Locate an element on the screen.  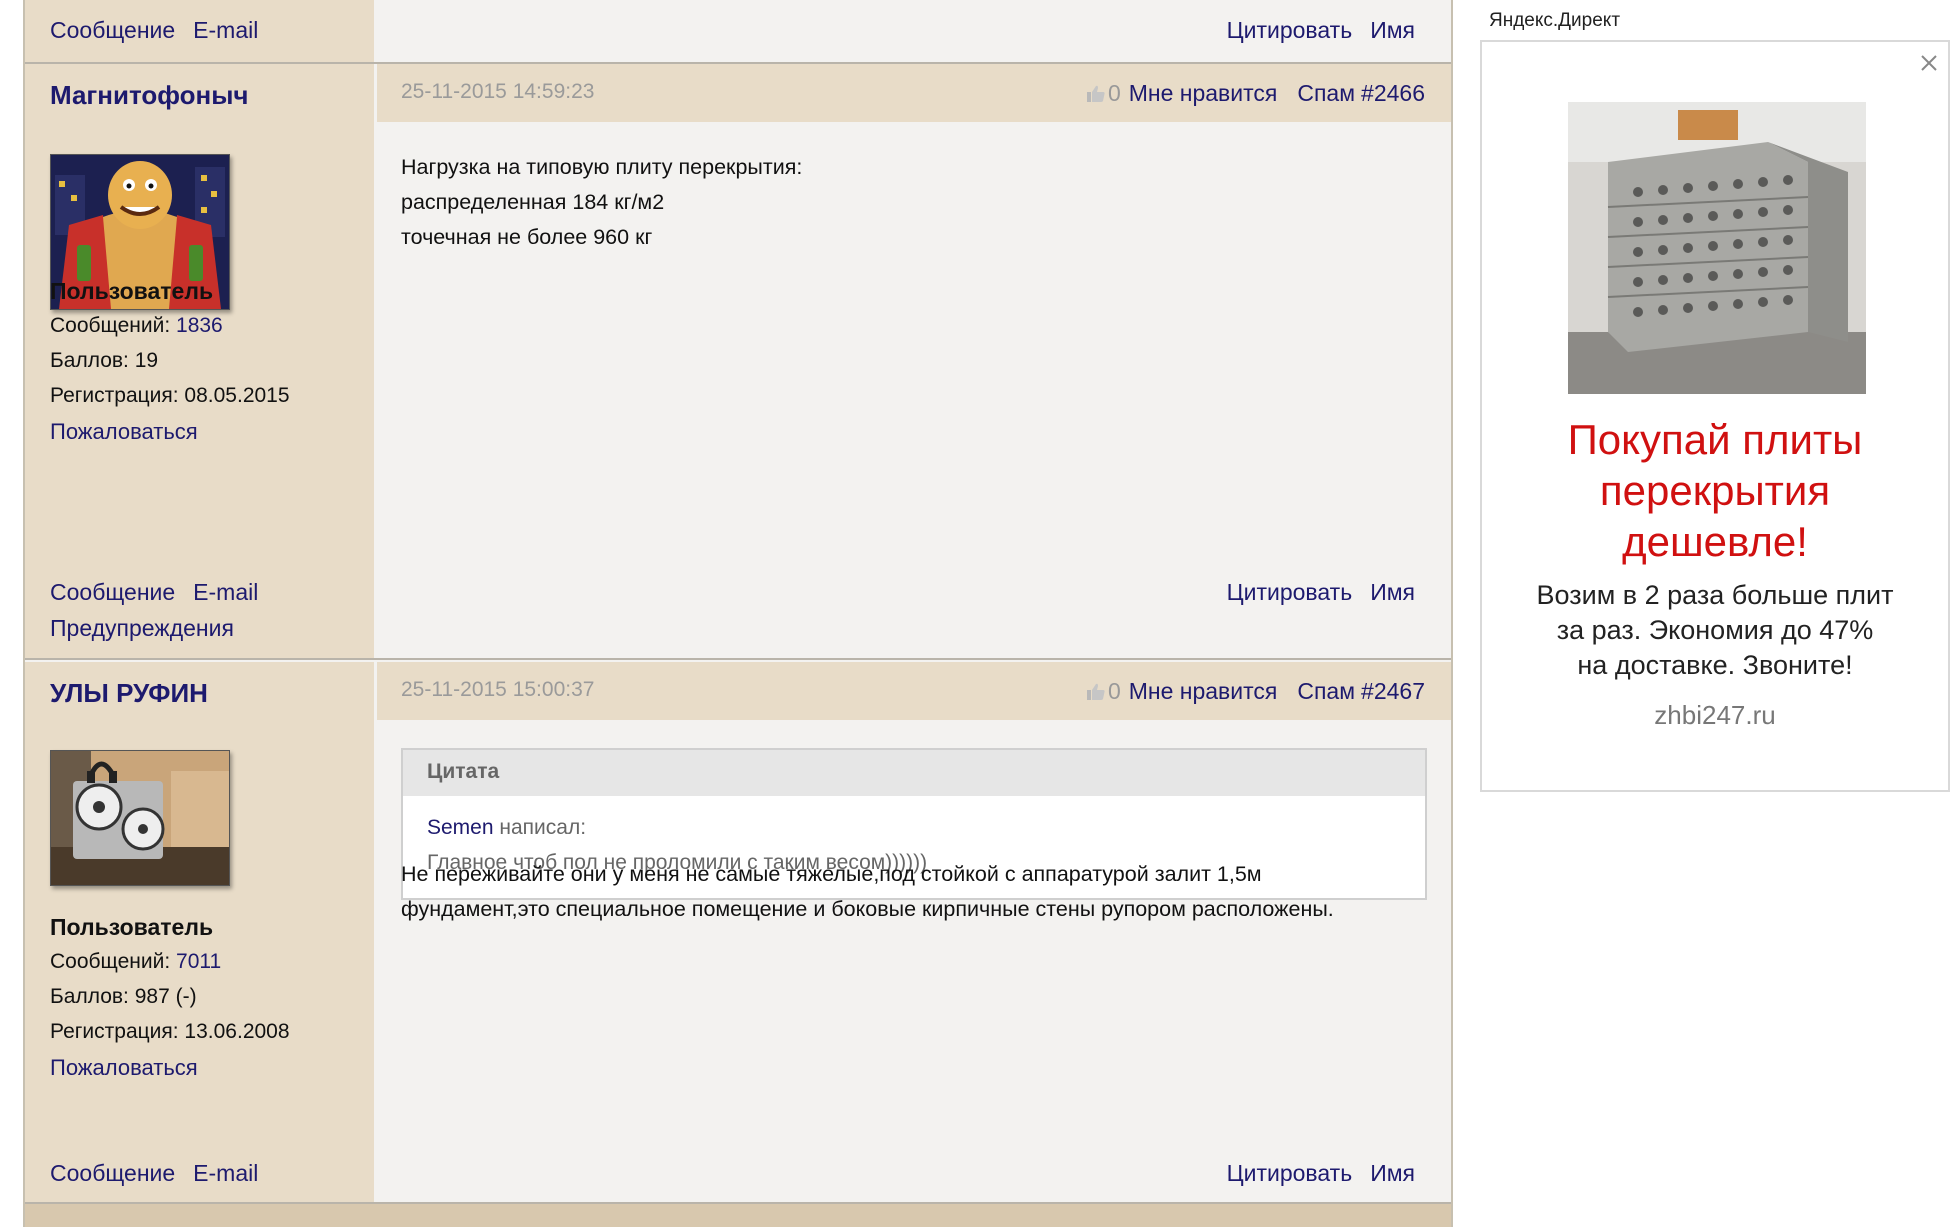
post-text-line: распределенная 184 кг/м2 is located at coordinates (533, 202).